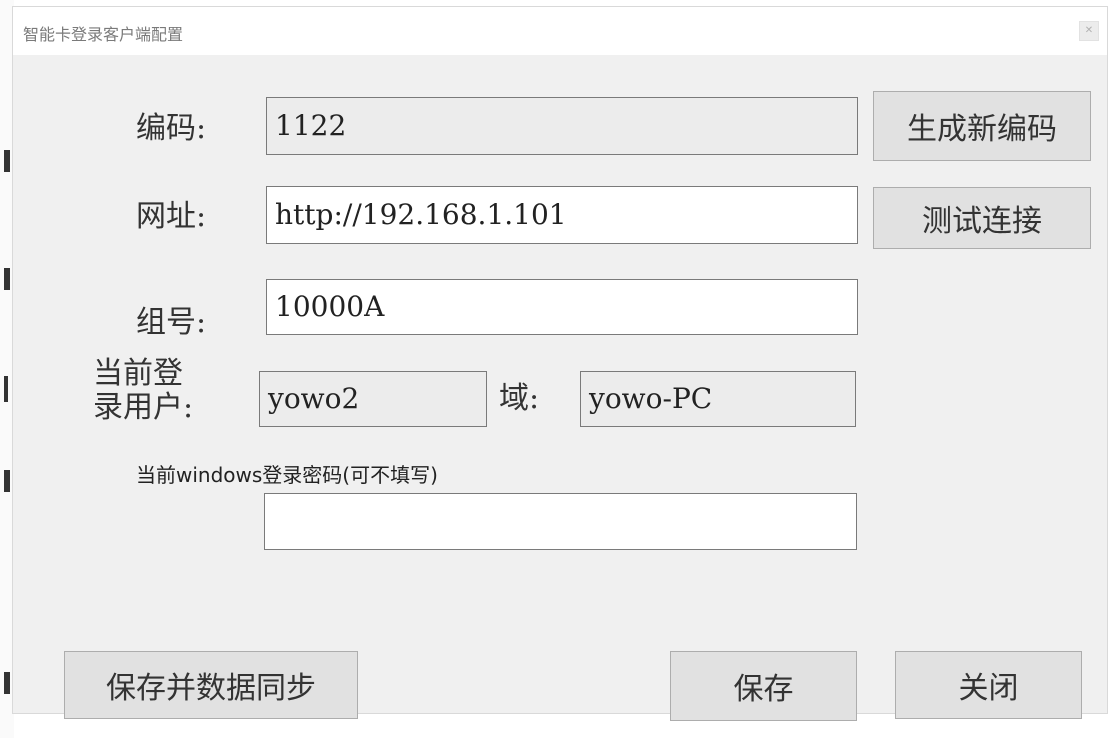 This screenshot has width=1110, height=738. Describe the element at coordinates (982, 126) in the screenshot. I see `generate-code-button: 生成新编码` at that location.